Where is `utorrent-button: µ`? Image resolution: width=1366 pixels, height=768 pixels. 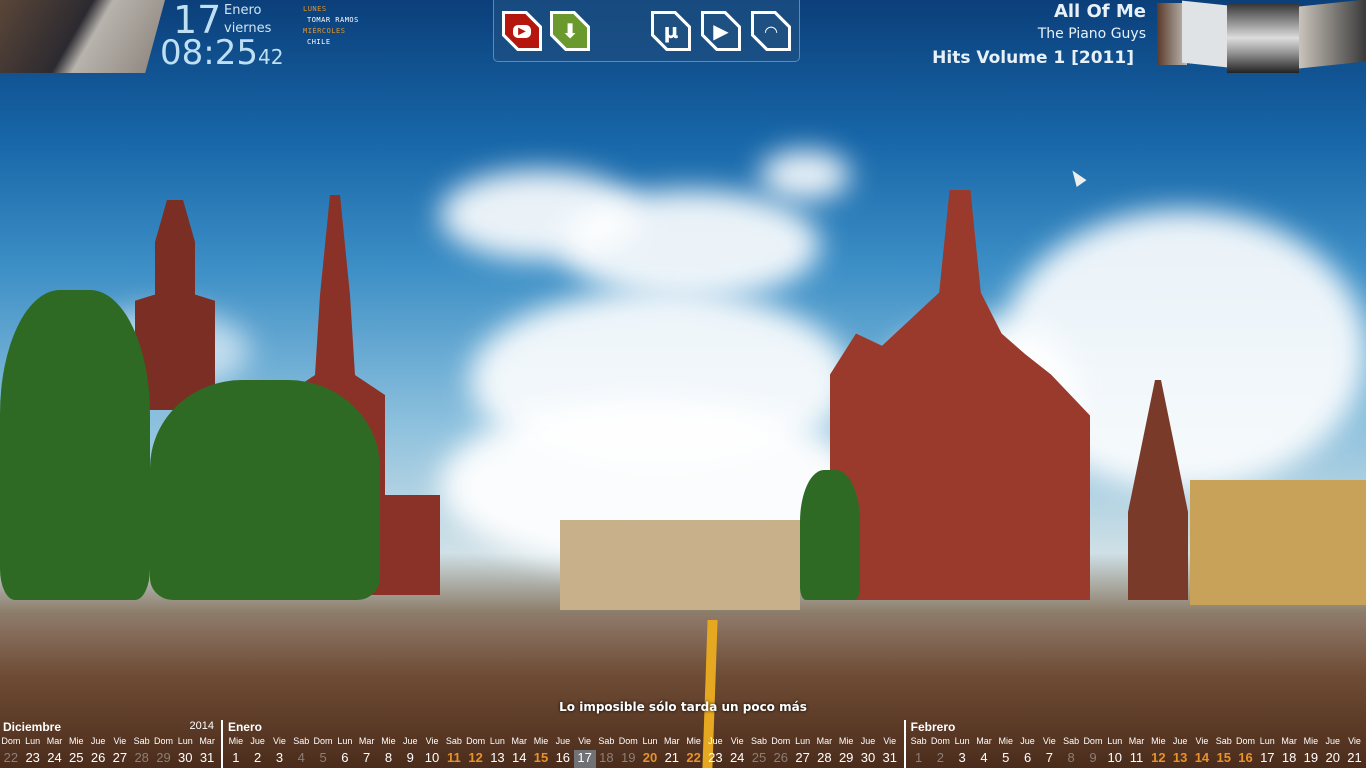
utorrent-button: µ is located at coordinates (671, 31).